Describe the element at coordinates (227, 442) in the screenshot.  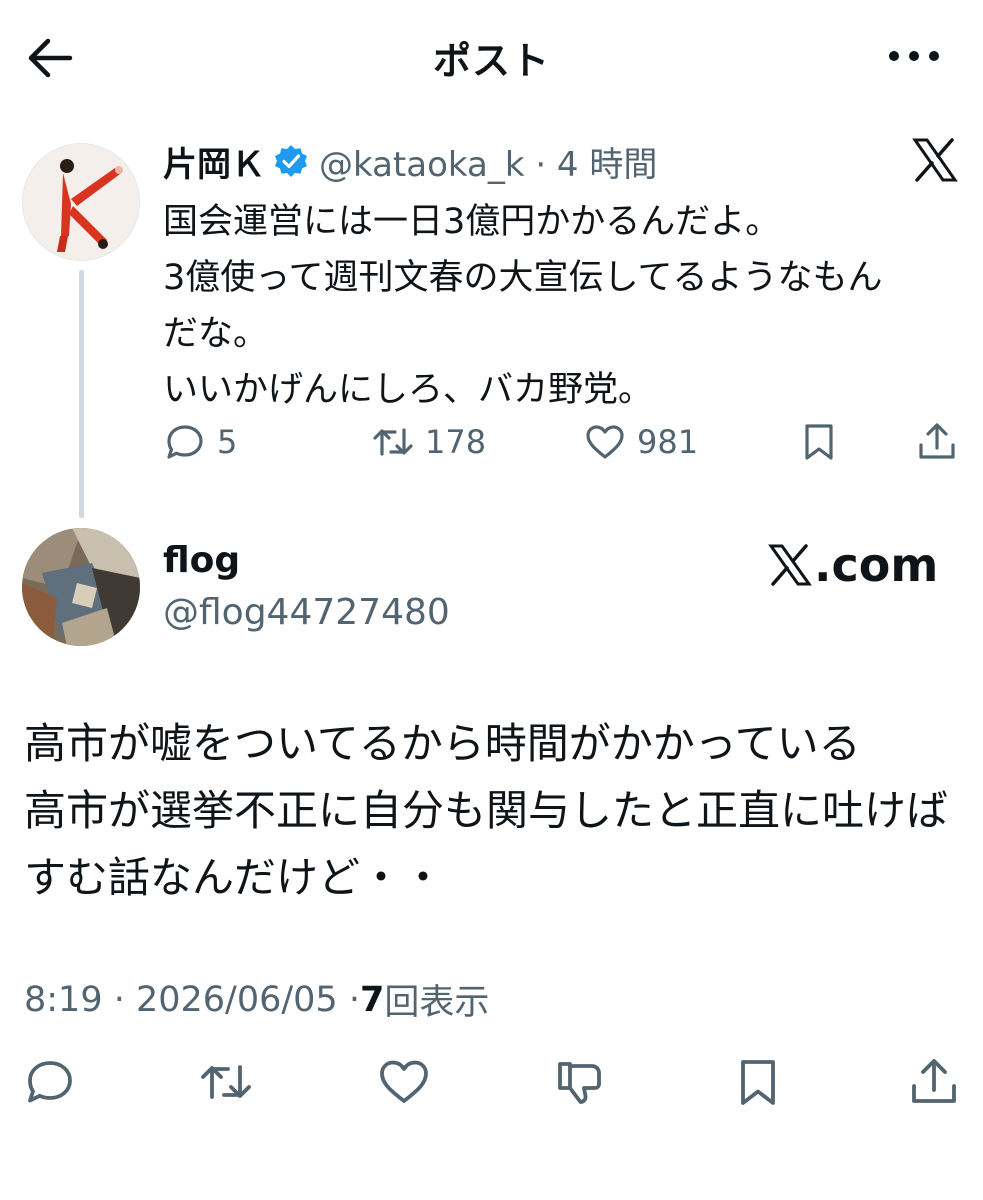
I see `reply-count: 5` at that location.